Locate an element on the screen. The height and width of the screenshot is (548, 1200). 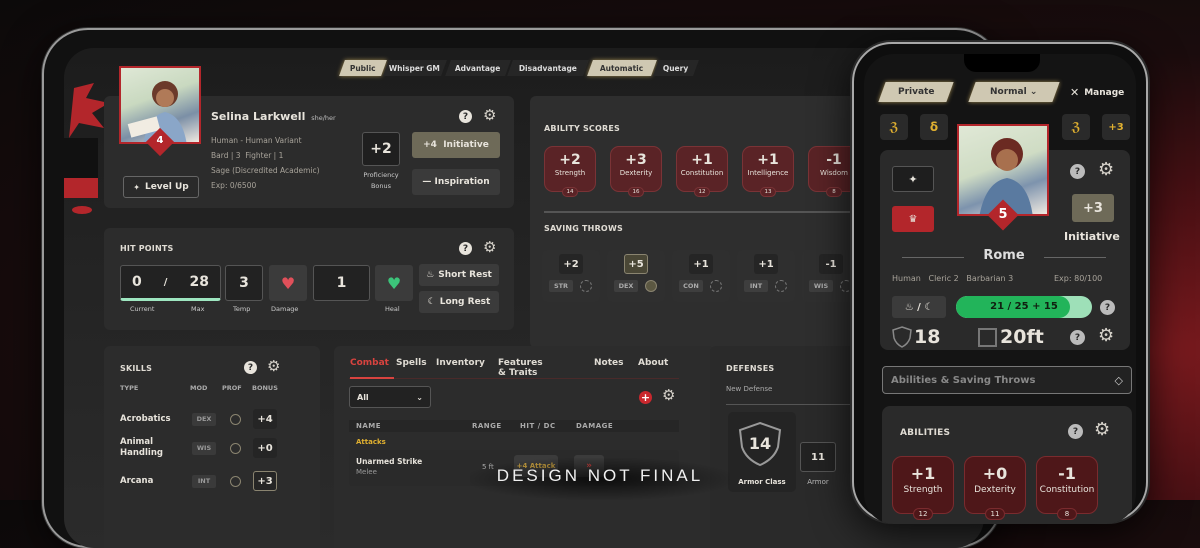
saving-throw-abbr: WIS is located at coordinates (821, 286).